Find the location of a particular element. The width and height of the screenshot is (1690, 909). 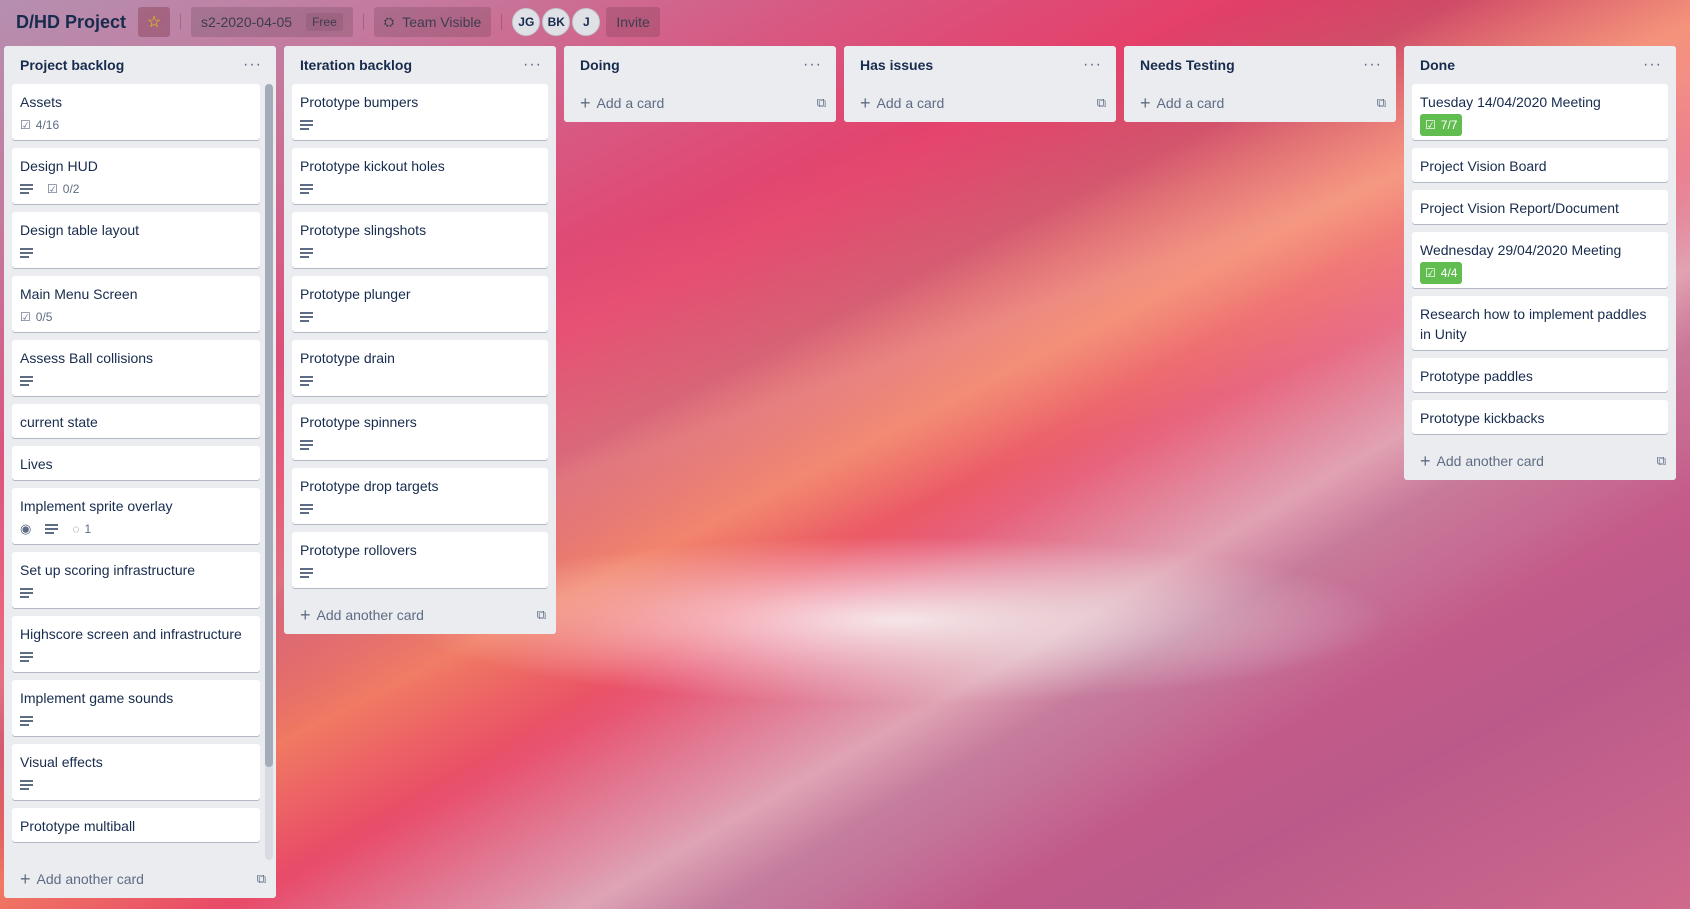

card: Prototype paddles is located at coordinates (1540, 375).